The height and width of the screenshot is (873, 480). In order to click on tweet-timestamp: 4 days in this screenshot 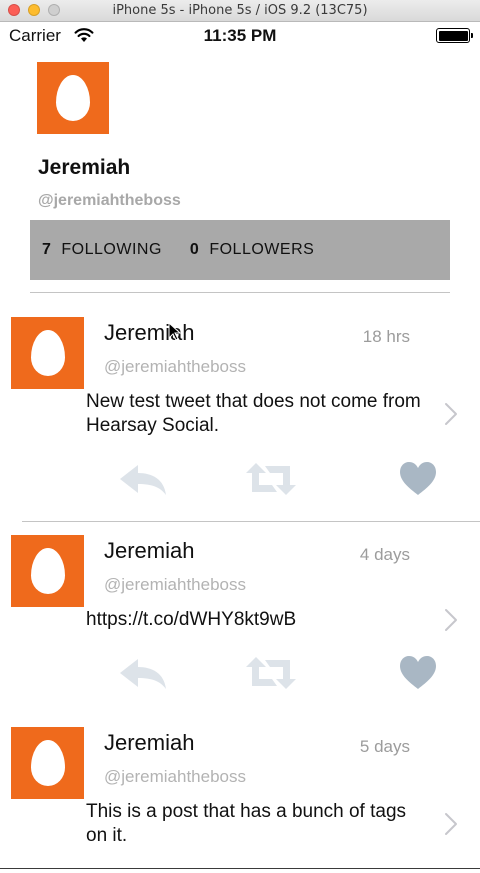, I will do `click(384, 554)`.